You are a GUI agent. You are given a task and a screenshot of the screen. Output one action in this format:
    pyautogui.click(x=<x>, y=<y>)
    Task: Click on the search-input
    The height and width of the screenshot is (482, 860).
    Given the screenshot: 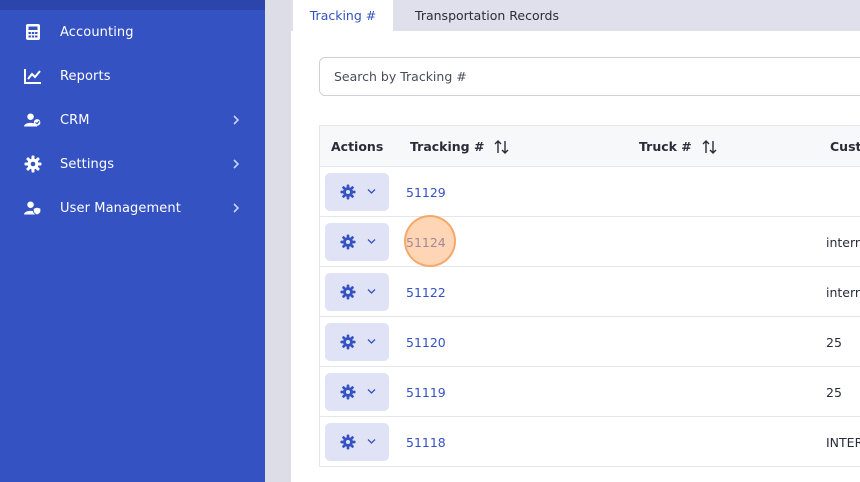 What is the action you would take?
    pyautogui.click(x=589, y=76)
    